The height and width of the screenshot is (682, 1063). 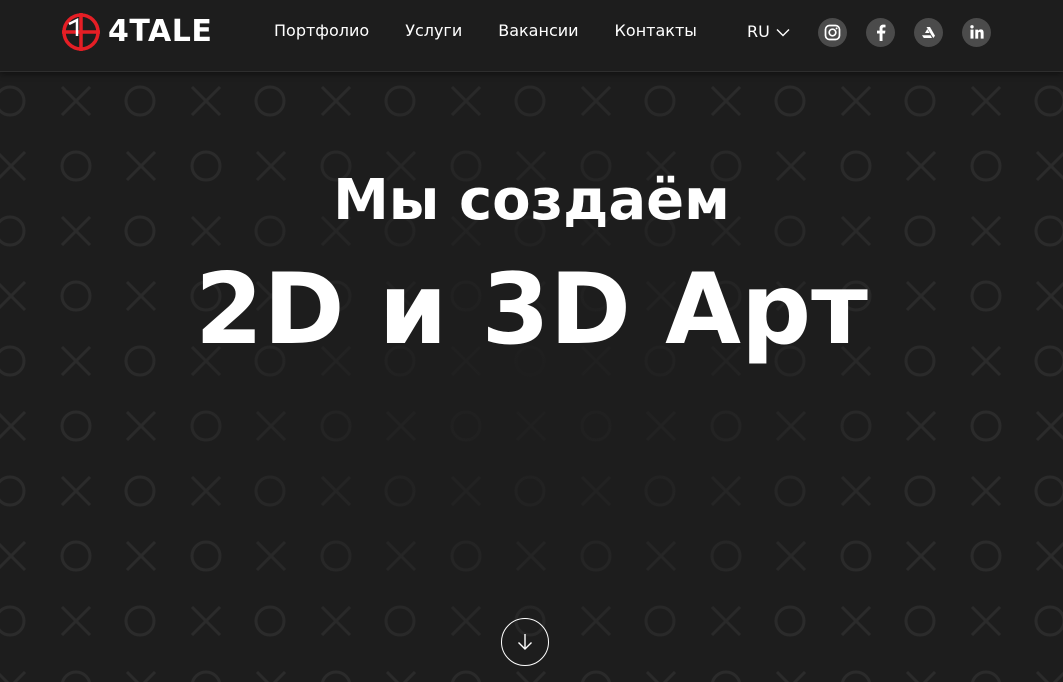 I want to click on facebook-icon, so click(x=880, y=32).